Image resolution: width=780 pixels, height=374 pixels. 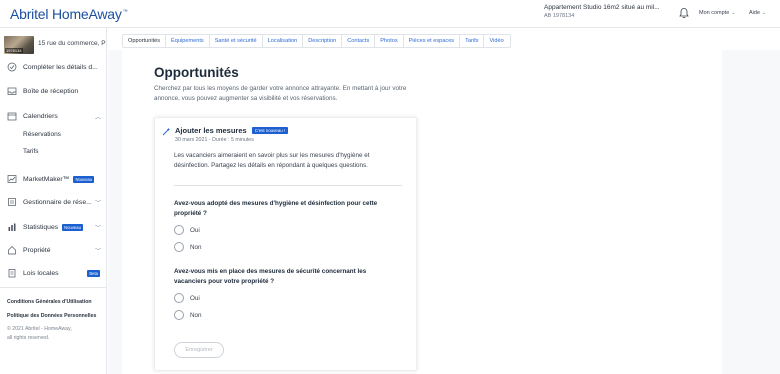 I want to click on radio-security-yes: Oui, so click(x=187, y=298).